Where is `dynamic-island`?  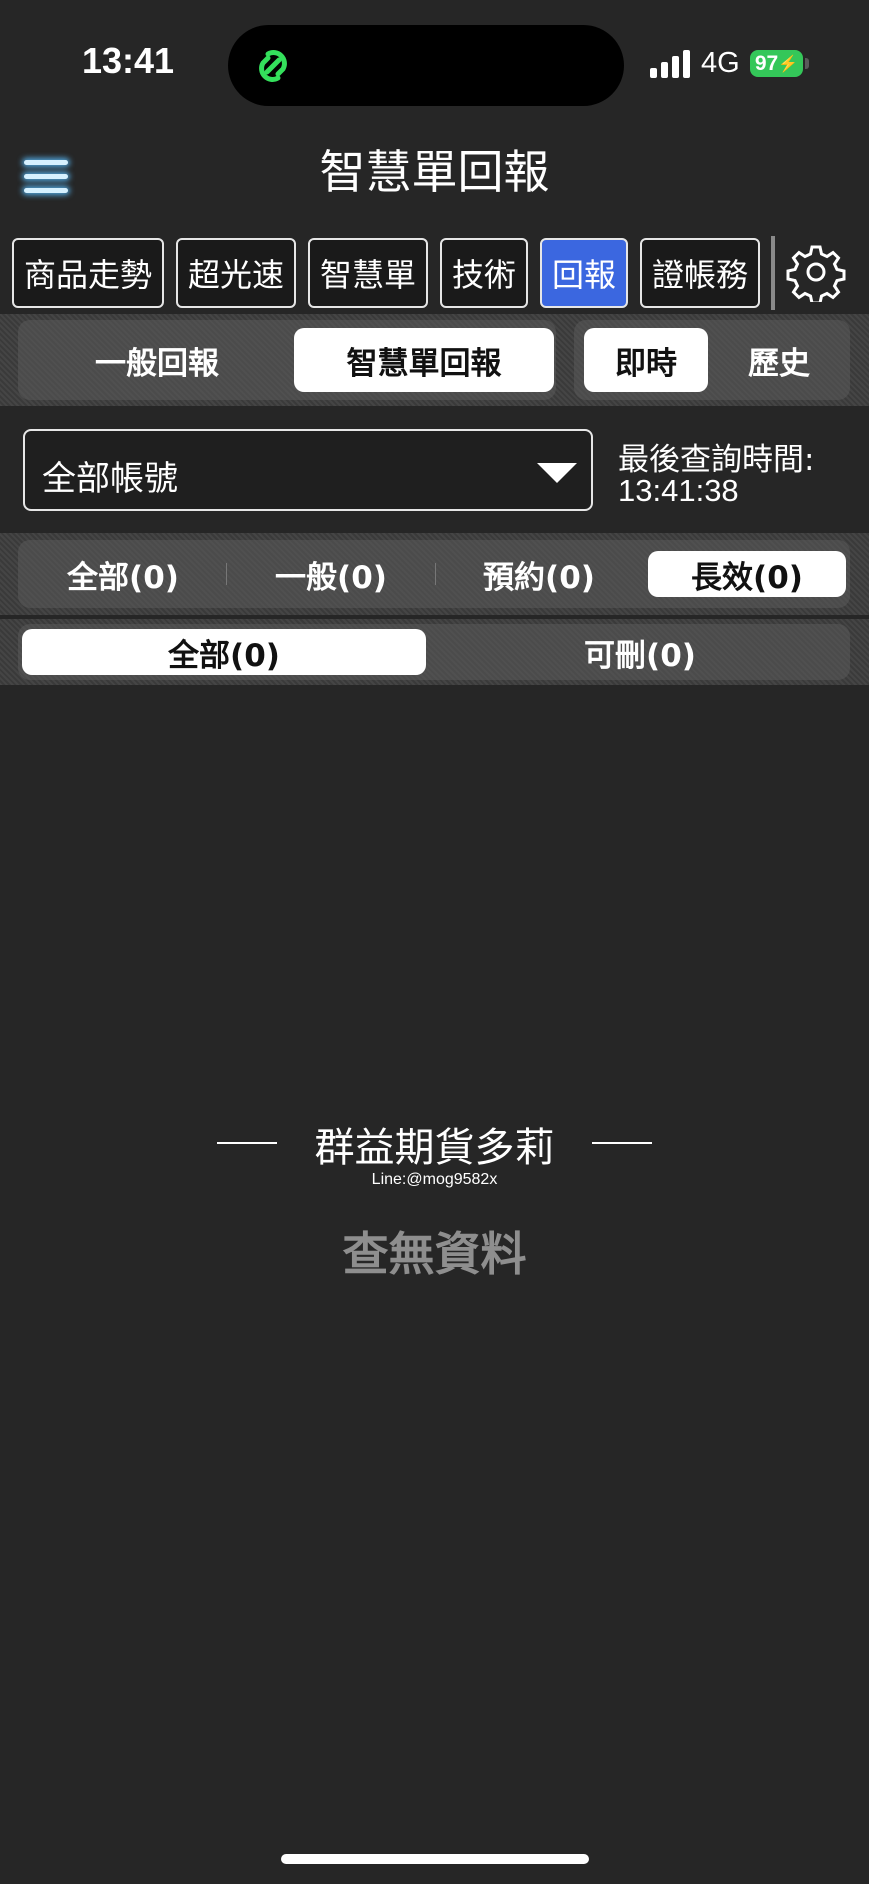 dynamic-island is located at coordinates (426, 65).